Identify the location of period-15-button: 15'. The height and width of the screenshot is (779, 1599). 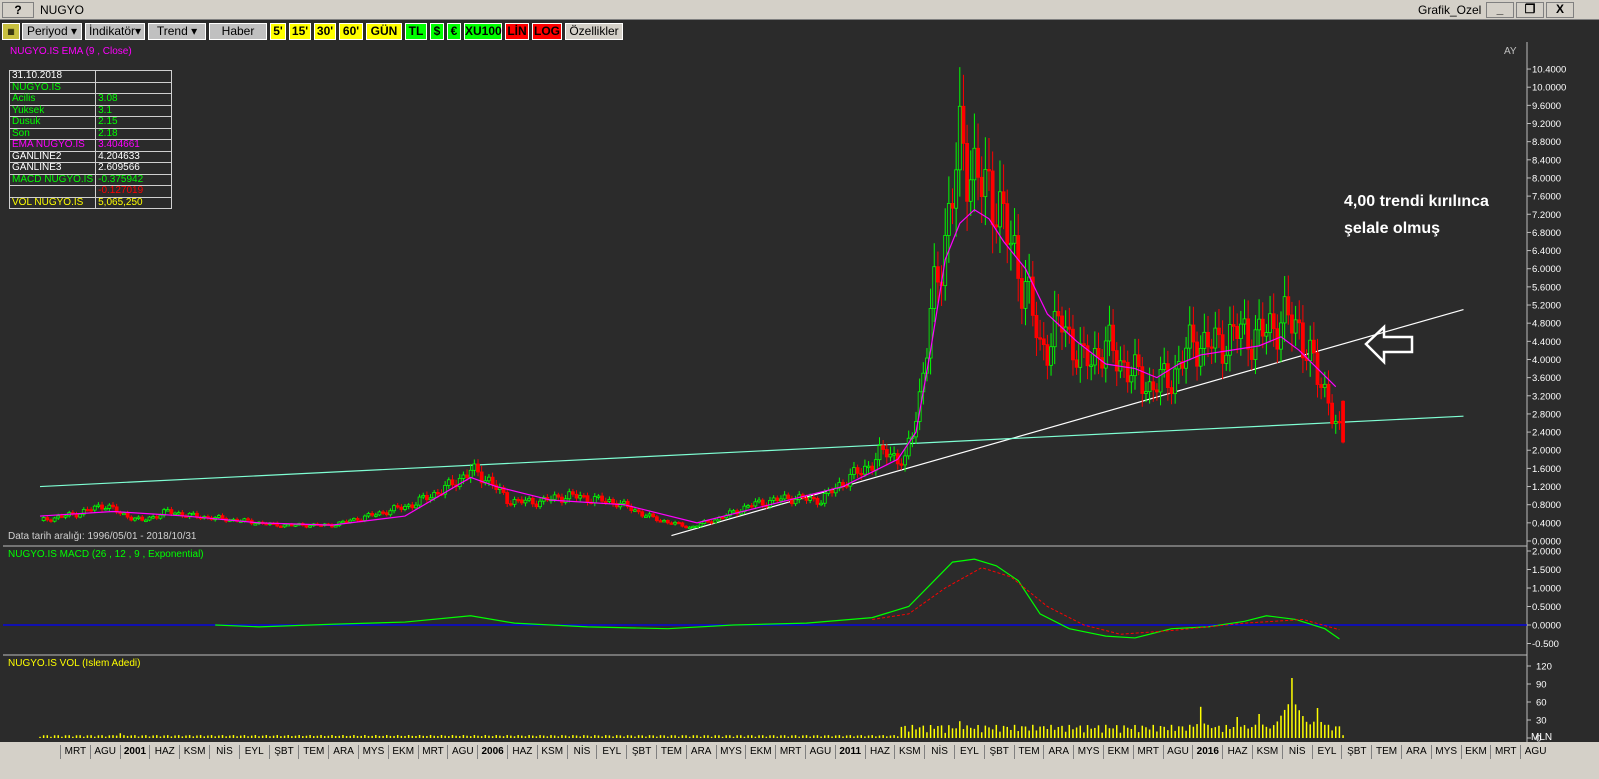
(300, 31).